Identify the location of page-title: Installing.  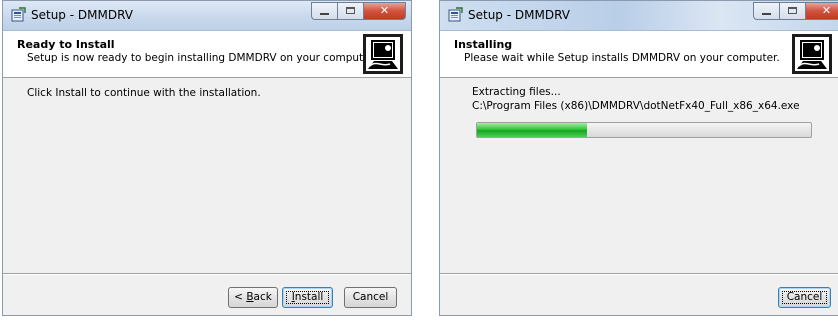
(483, 44).